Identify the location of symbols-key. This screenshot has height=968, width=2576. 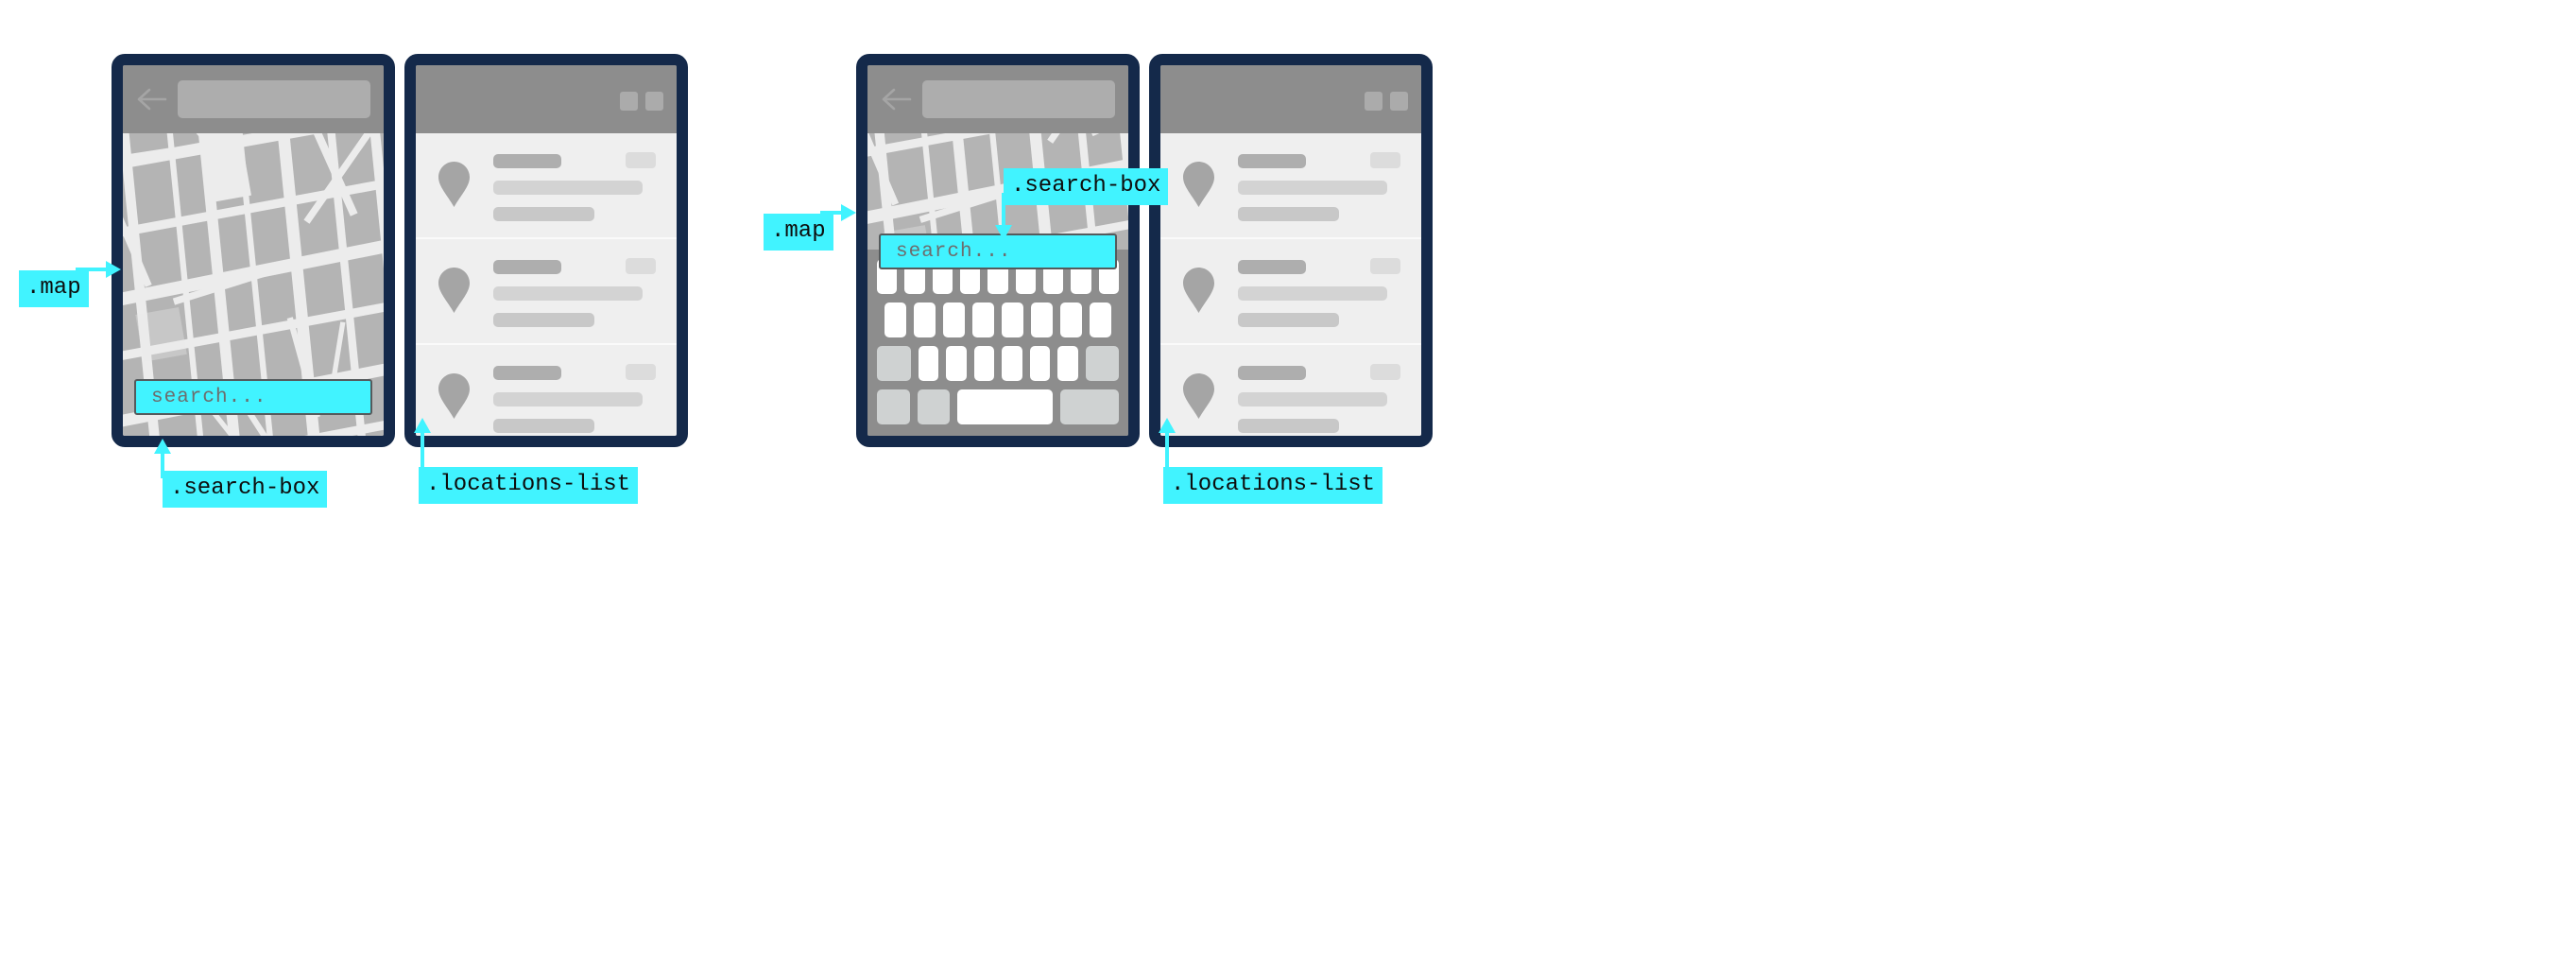
(893, 407).